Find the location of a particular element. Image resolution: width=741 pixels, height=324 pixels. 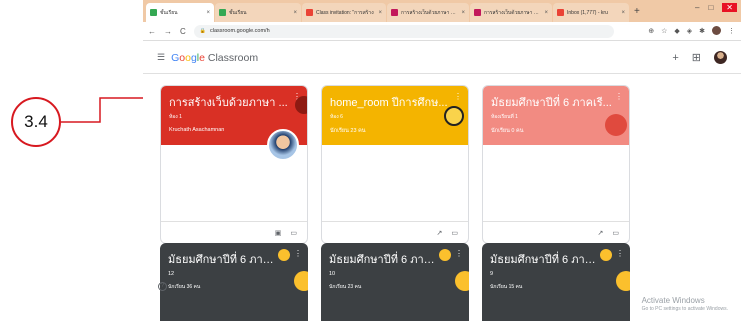

zoom-icon: ⊕ is located at coordinates (651, 31).